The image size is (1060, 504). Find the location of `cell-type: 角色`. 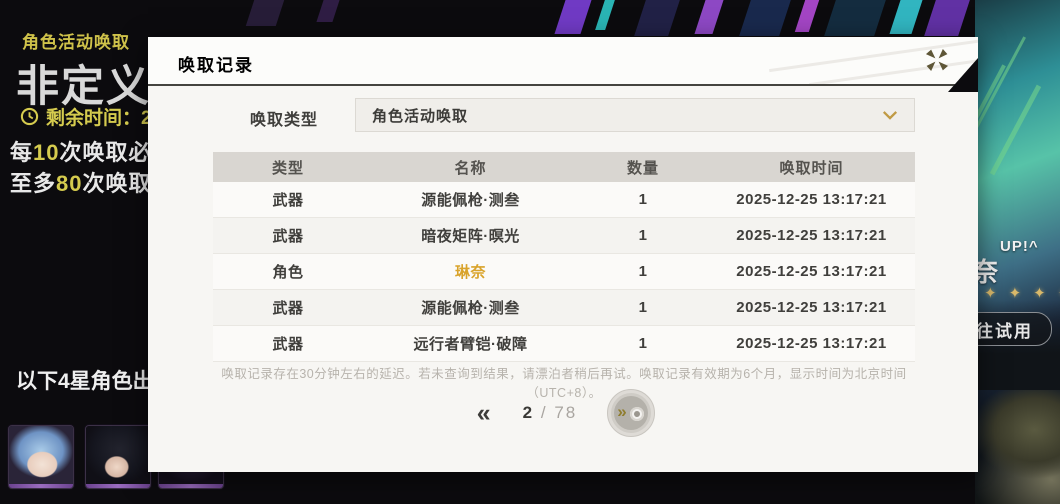

cell-type: 角色 is located at coordinates (288, 272).